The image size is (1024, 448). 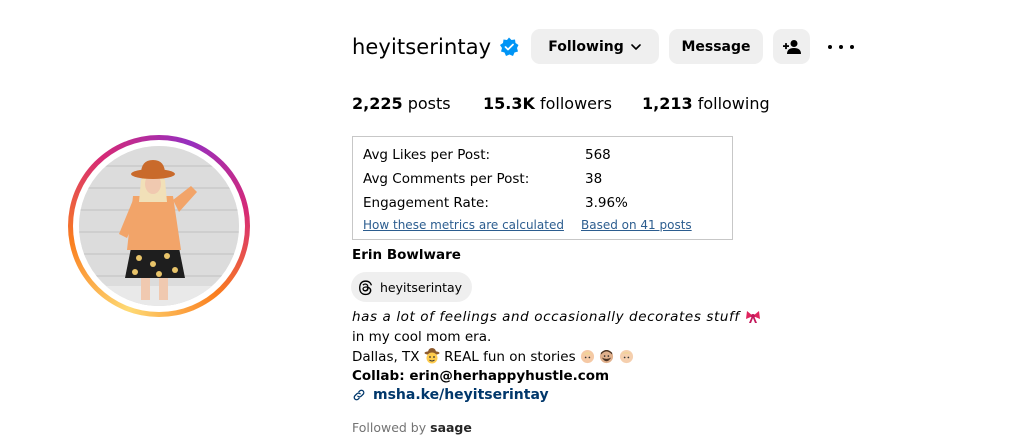 I want to click on bio-line-3: Dallas, TX REAL fun on stories, so click(x=493, y=356).